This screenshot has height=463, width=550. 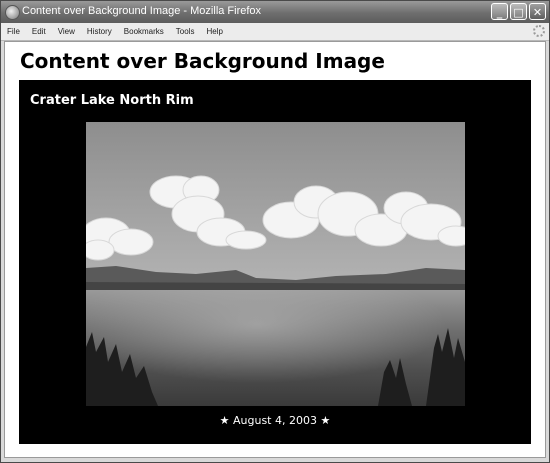 What do you see at coordinates (12, 12) in the screenshot?
I see `firefox-icon` at bounding box center [12, 12].